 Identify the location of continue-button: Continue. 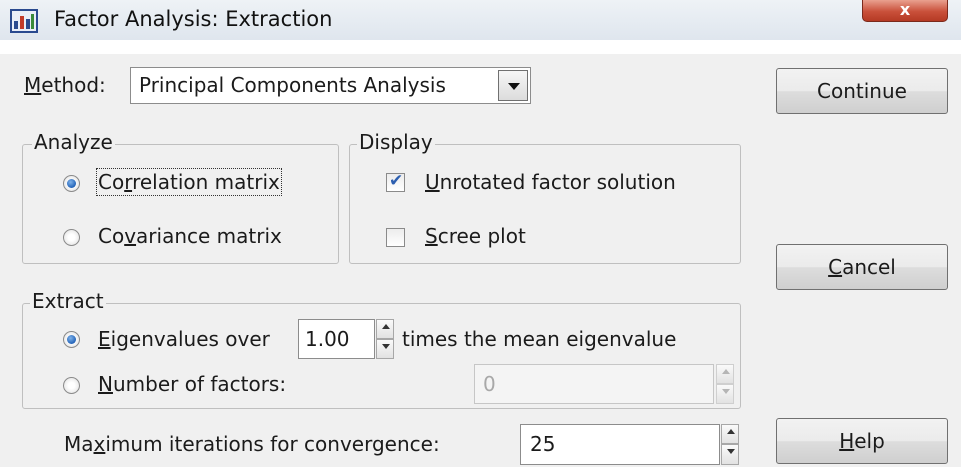
(862, 91).